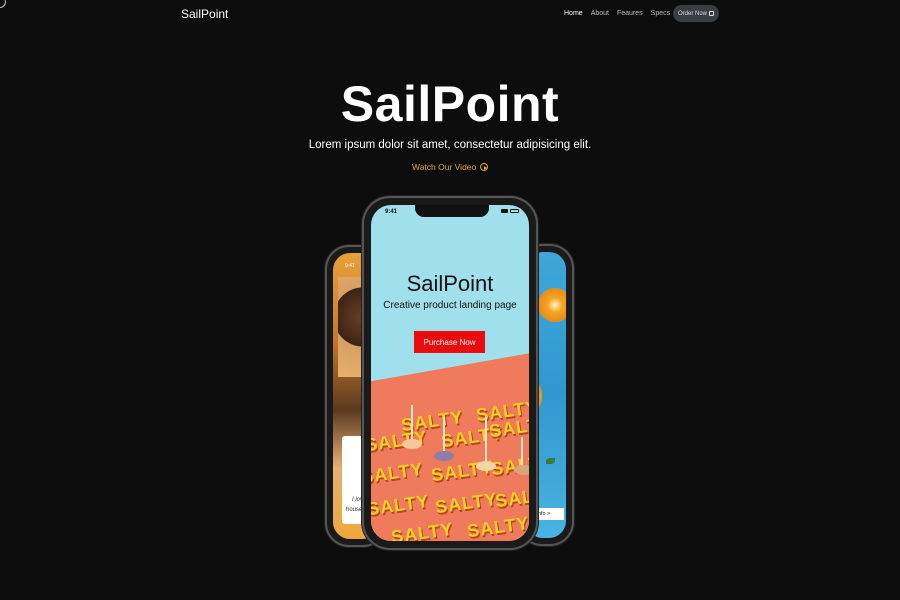  I want to click on nav-links: Home About Feaures Specs, so click(617, 13).